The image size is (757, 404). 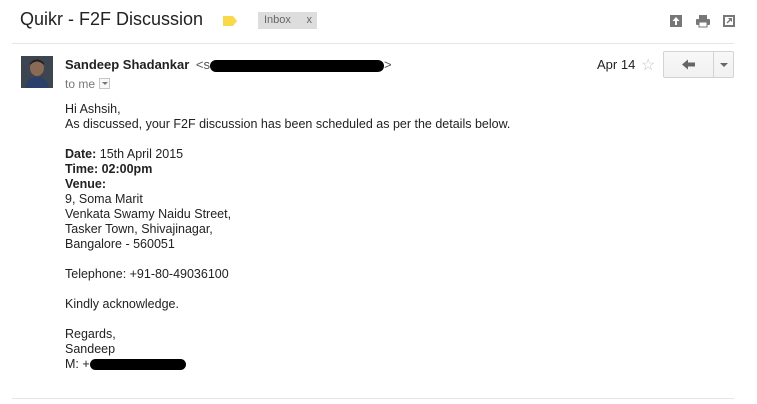 I want to click on sender-email-prefix: <s, so click(x=202, y=64).